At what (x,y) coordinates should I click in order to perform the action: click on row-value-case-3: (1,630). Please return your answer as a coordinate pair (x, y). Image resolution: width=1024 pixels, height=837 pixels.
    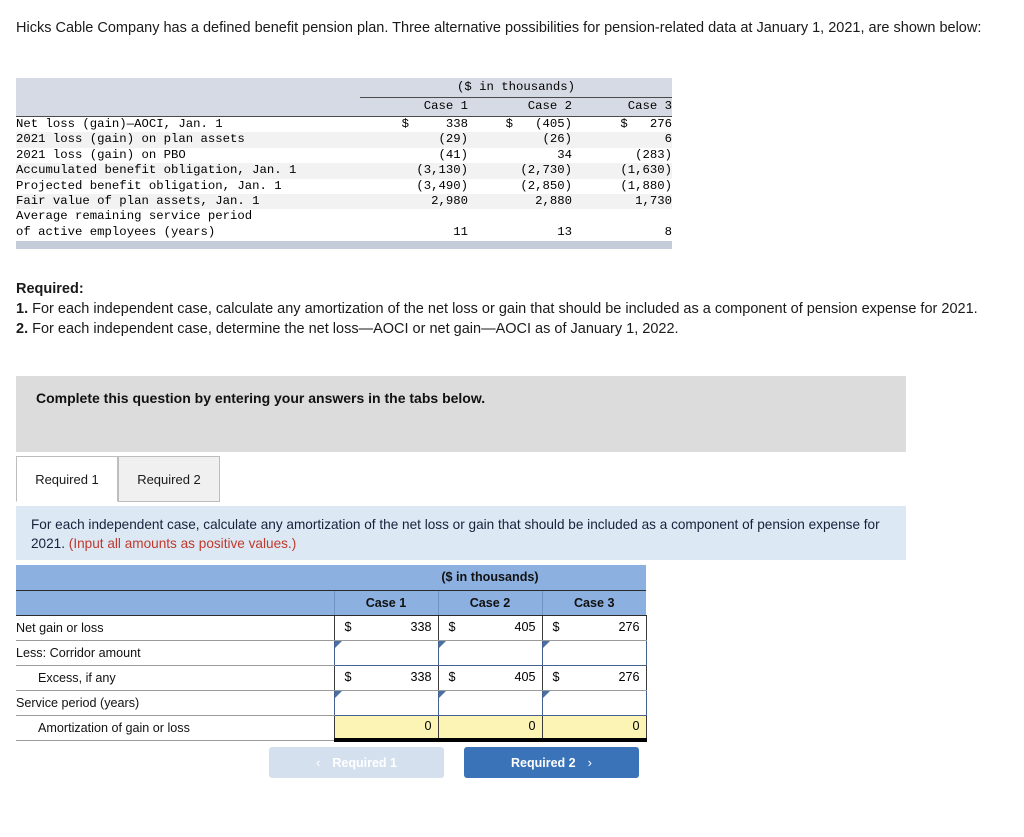
    Looking at the image, I should click on (622, 171).